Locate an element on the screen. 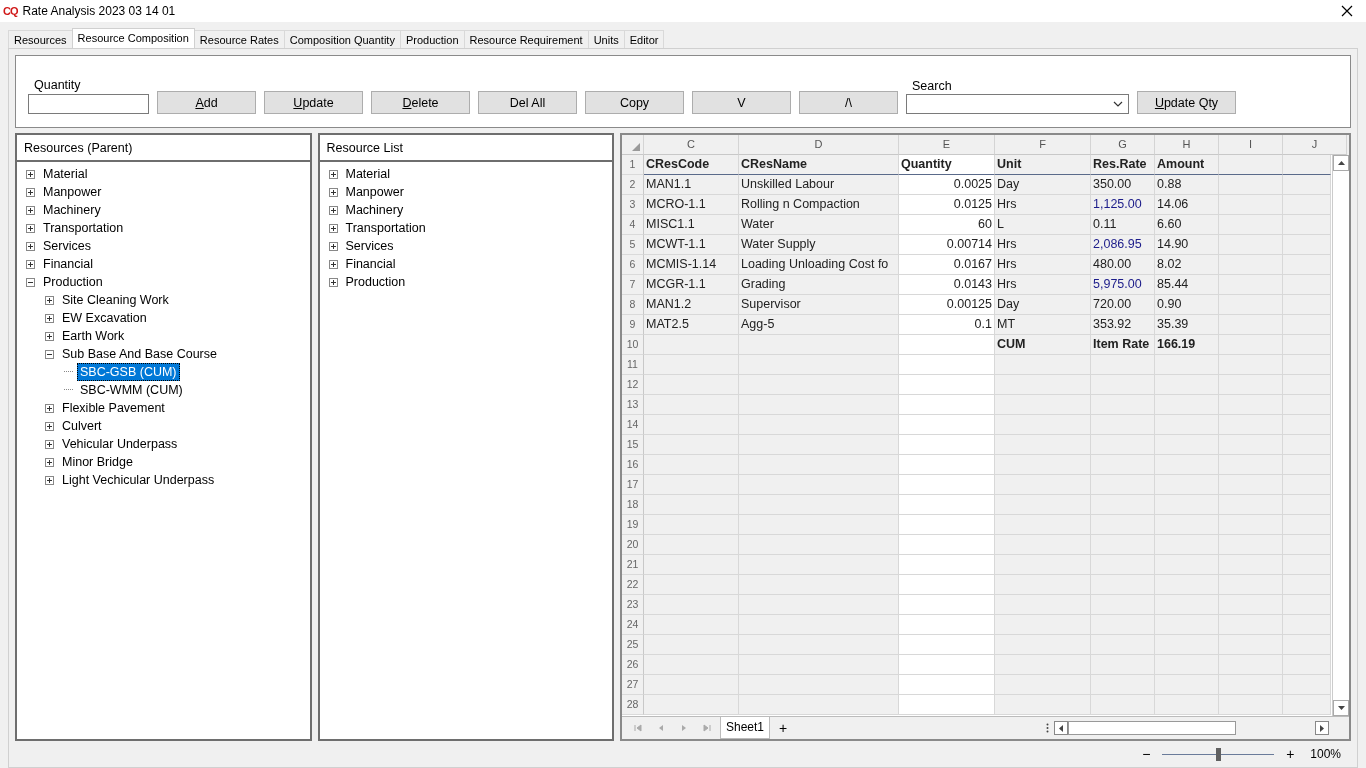 The height and width of the screenshot is (768, 1366). last-sheet-icon is located at coordinates (706, 728).